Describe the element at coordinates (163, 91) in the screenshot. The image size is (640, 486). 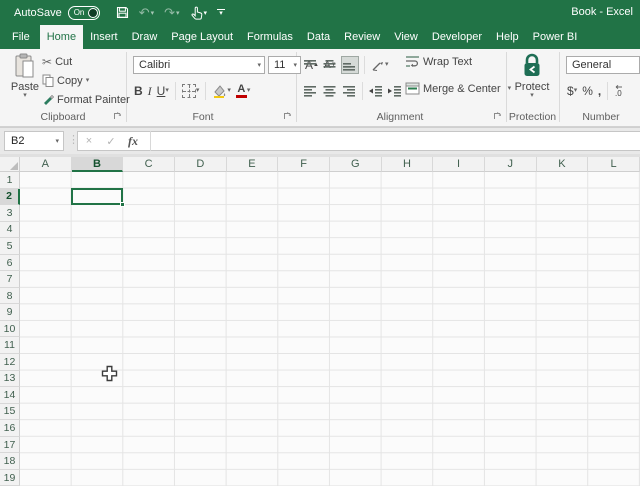
I see `underline-button: U ▾` at that location.